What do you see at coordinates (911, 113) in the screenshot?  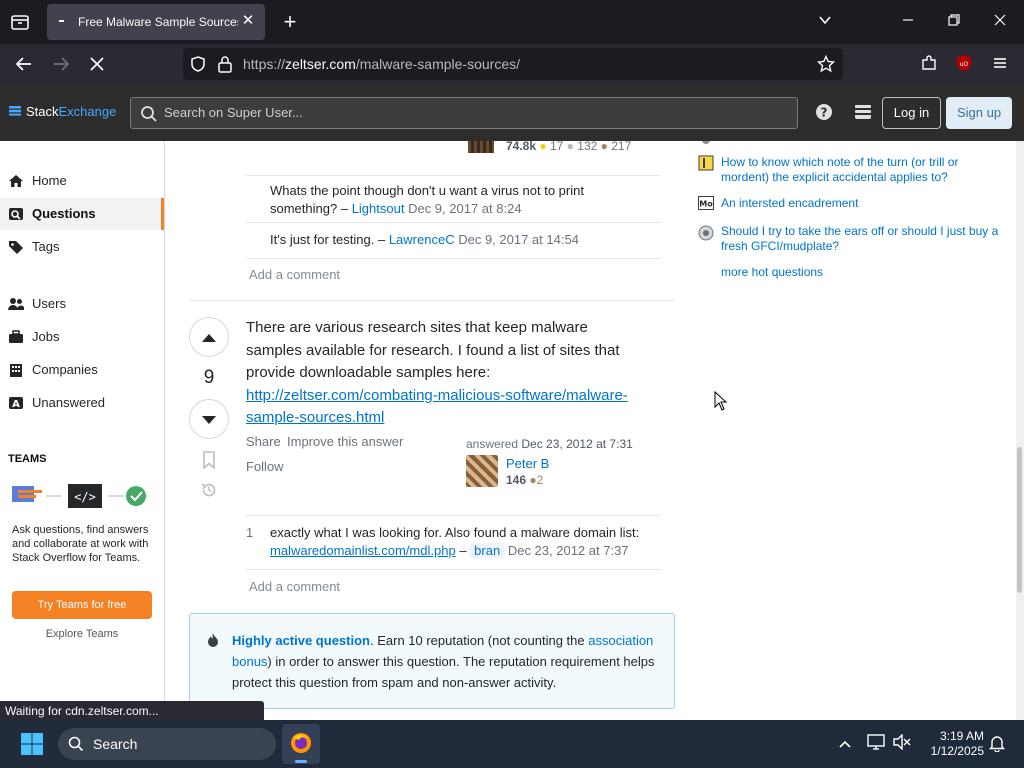 I see `log-in-button: Log in` at bounding box center [911, 113].